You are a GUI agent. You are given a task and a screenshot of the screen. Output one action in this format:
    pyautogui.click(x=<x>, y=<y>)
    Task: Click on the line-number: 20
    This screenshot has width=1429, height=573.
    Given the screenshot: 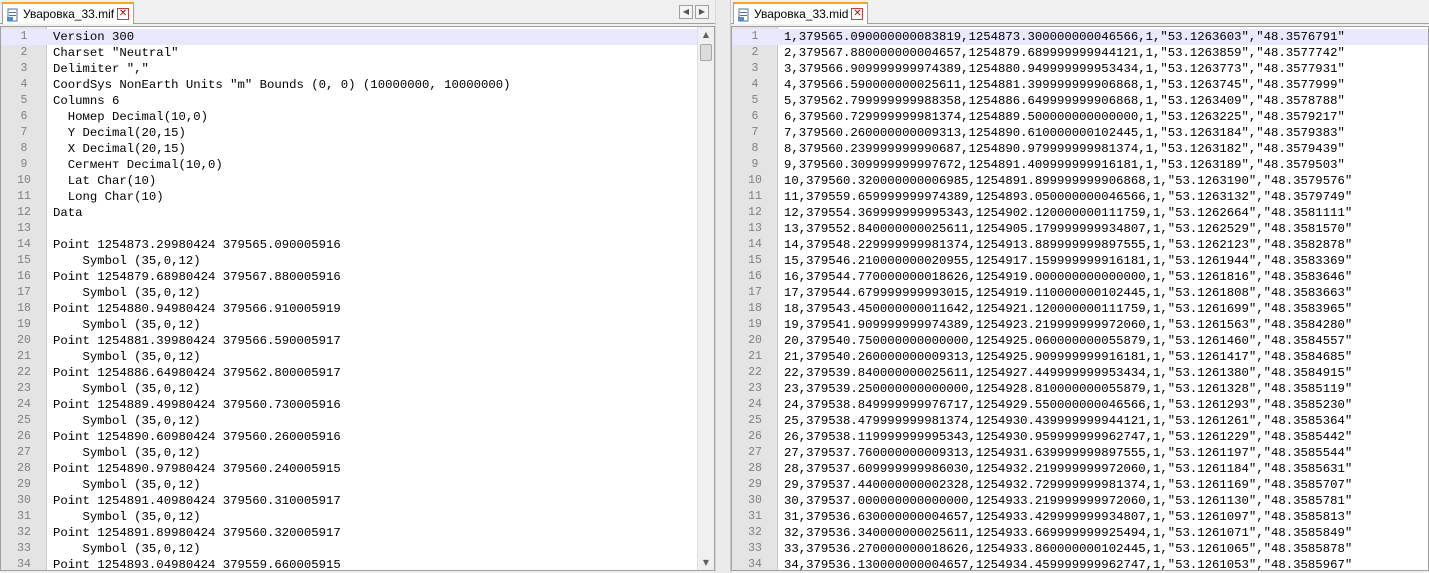 What is the action you would take?
    pyautogui.click(x=755, y=340)
    